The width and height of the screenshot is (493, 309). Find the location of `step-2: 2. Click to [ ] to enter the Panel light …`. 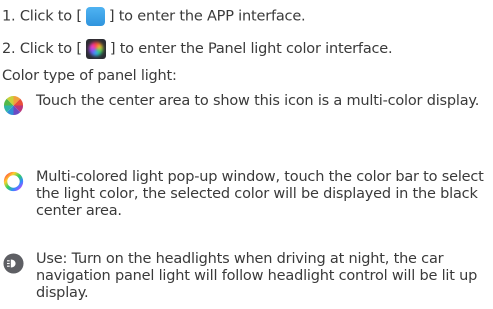

step-2: 2. Click to [ ] to enter the Panel light … is located at coordinates (197, 49).